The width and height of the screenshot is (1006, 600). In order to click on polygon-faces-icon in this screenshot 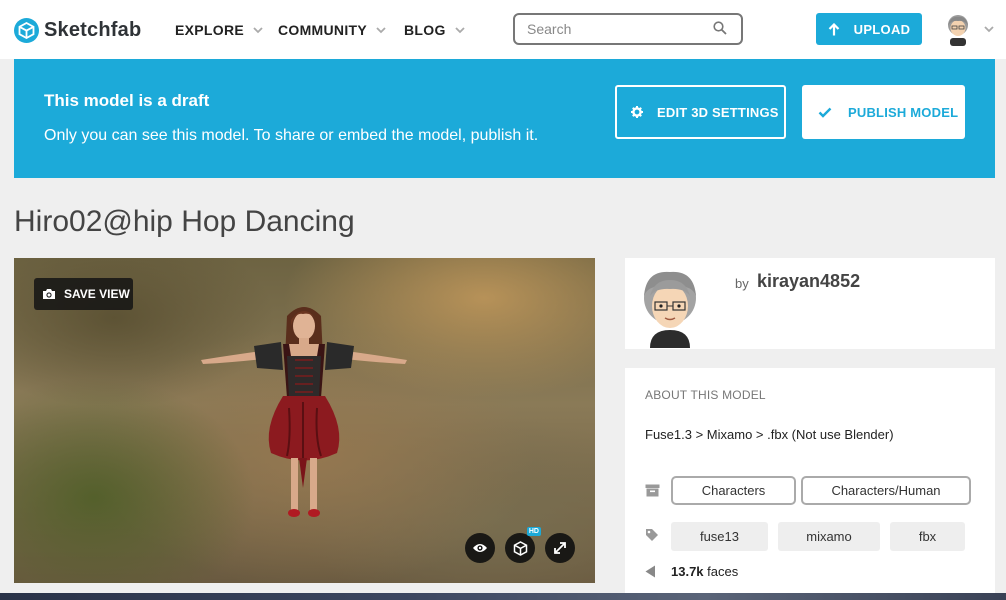, I will do `click(650, 571)`.